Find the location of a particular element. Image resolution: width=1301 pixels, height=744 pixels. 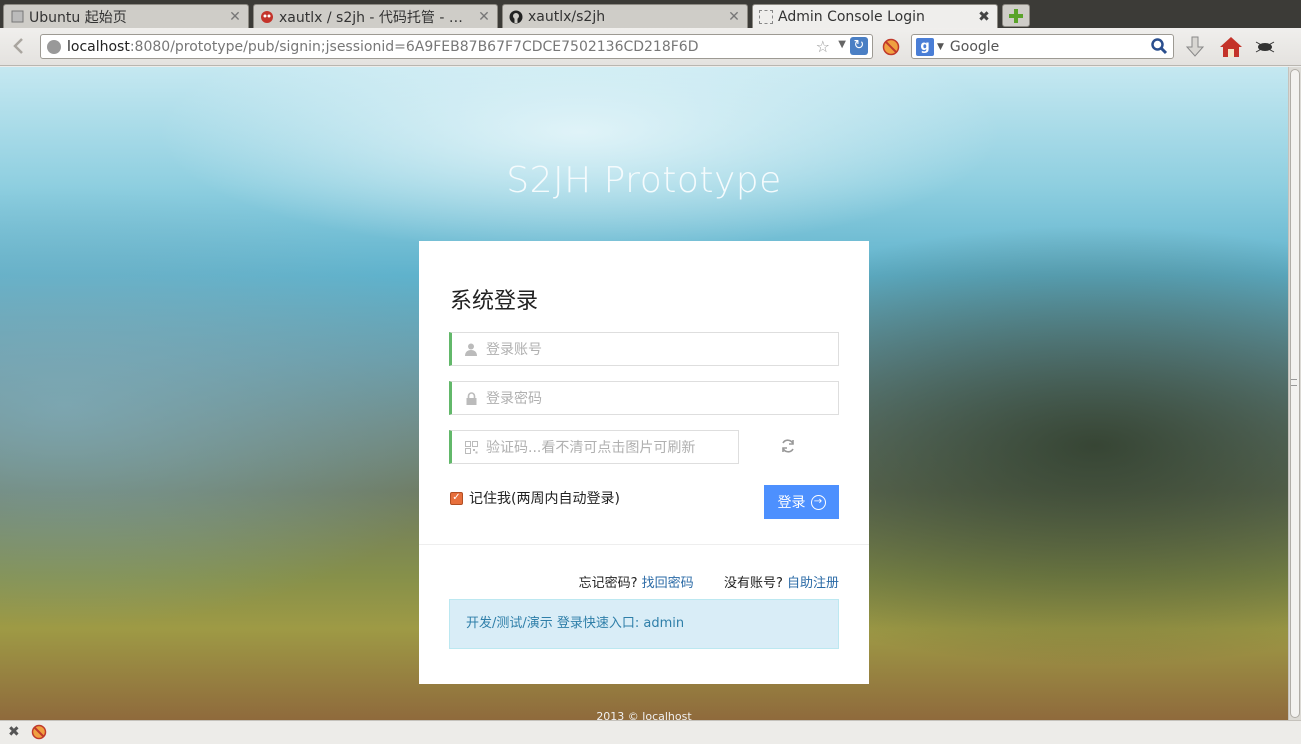

no-account-text: 没有账号? is located at coordinates (753, 583).